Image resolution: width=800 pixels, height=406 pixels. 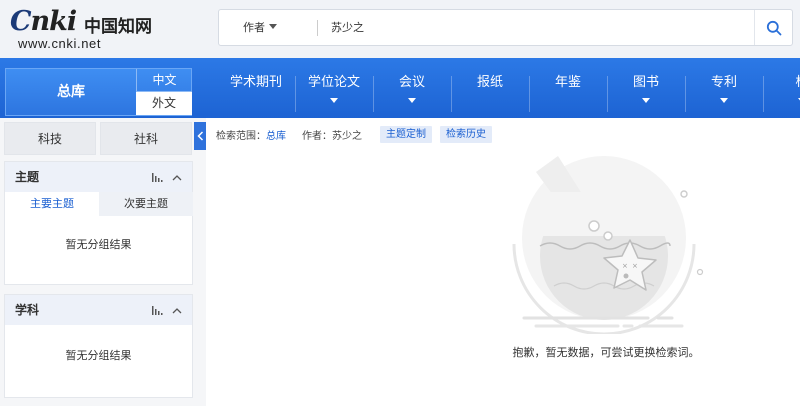 What do you see at coordinates (781, 83) in the screenshot?
I see `nav-item-label: 标` at bounding box center [781, 83].